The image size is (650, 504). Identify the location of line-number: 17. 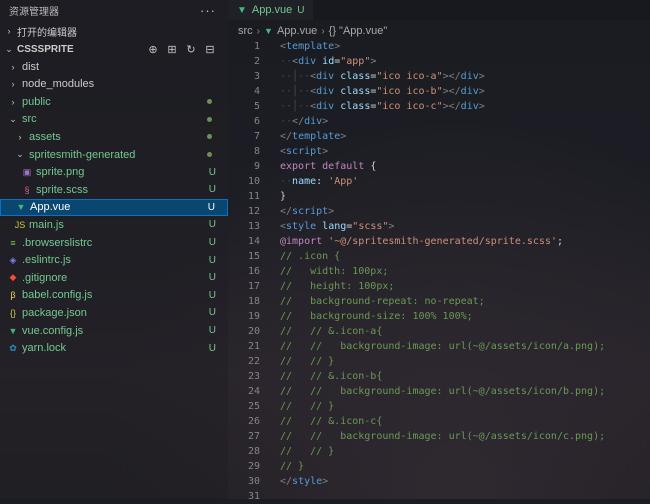
(253, 286).